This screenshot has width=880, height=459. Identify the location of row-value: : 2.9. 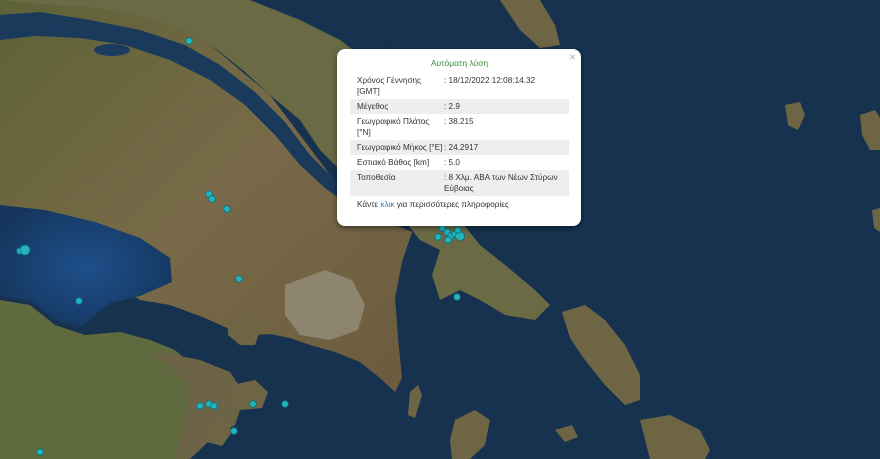
(452, 106).